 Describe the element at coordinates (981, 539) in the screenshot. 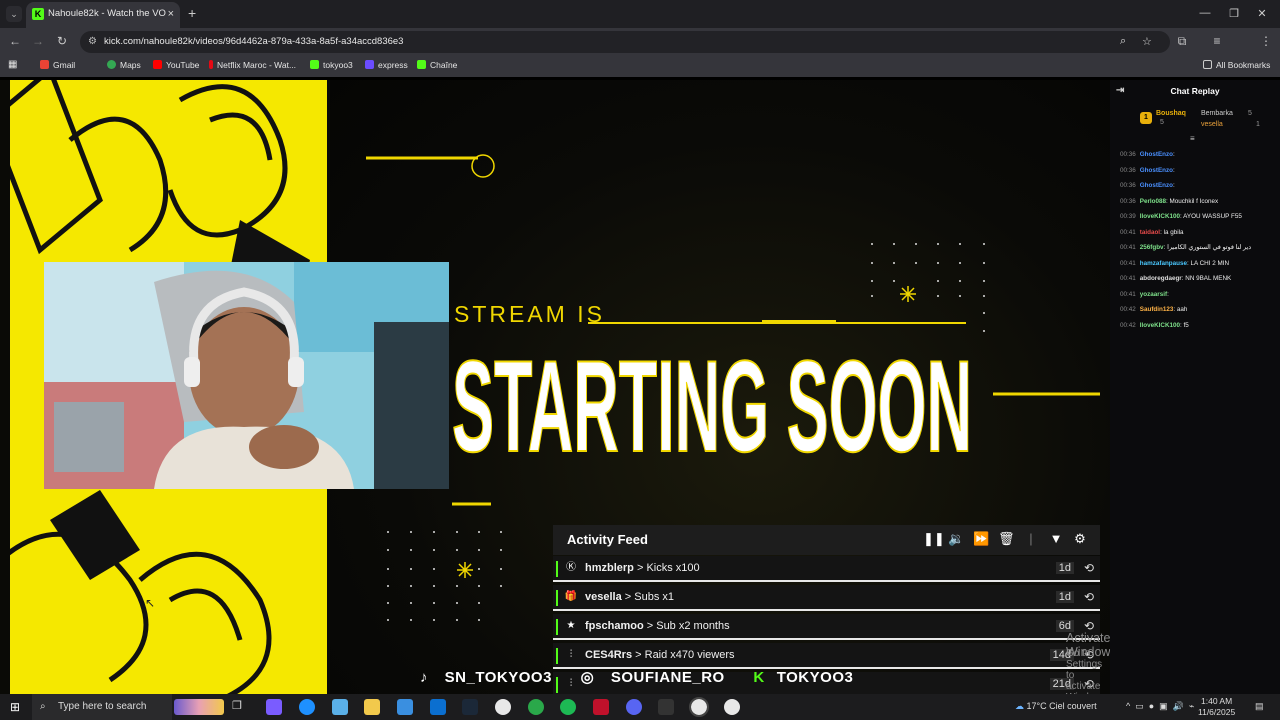

I see `skip-icon: ⏩` at that location.